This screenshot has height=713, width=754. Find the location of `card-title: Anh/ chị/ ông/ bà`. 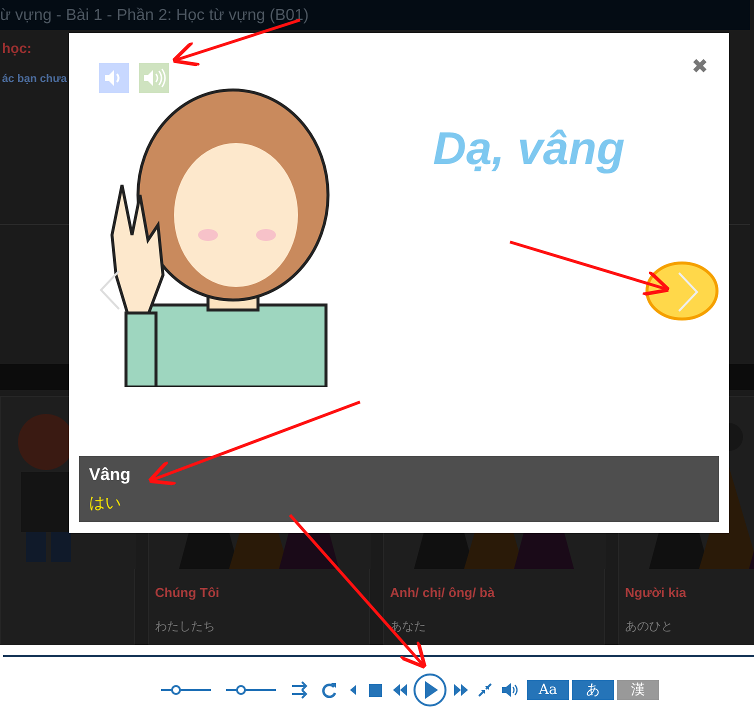

card-title: Anh/ chị/ ông/ bà is located at coordinates (494, 585).